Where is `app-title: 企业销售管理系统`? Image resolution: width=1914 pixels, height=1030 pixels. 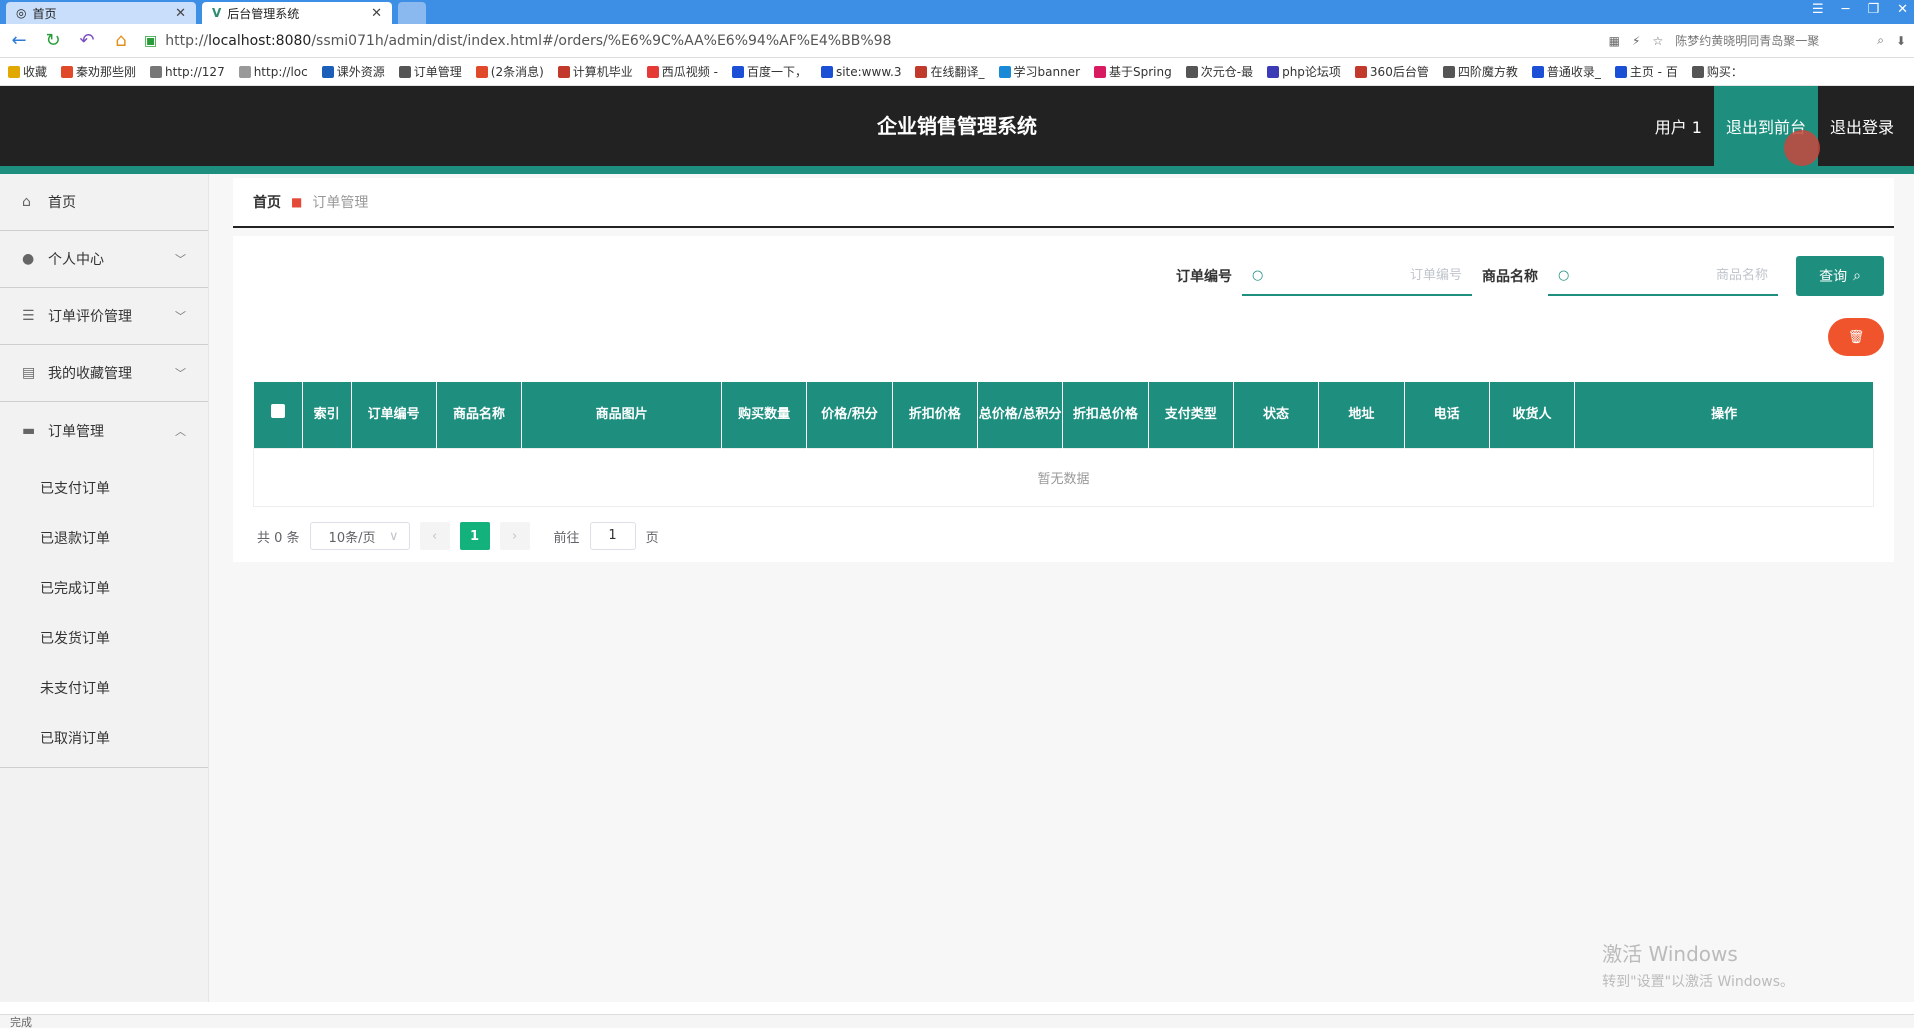
app-title: 企业销售管理系统 is located at coordinates (957, 124).